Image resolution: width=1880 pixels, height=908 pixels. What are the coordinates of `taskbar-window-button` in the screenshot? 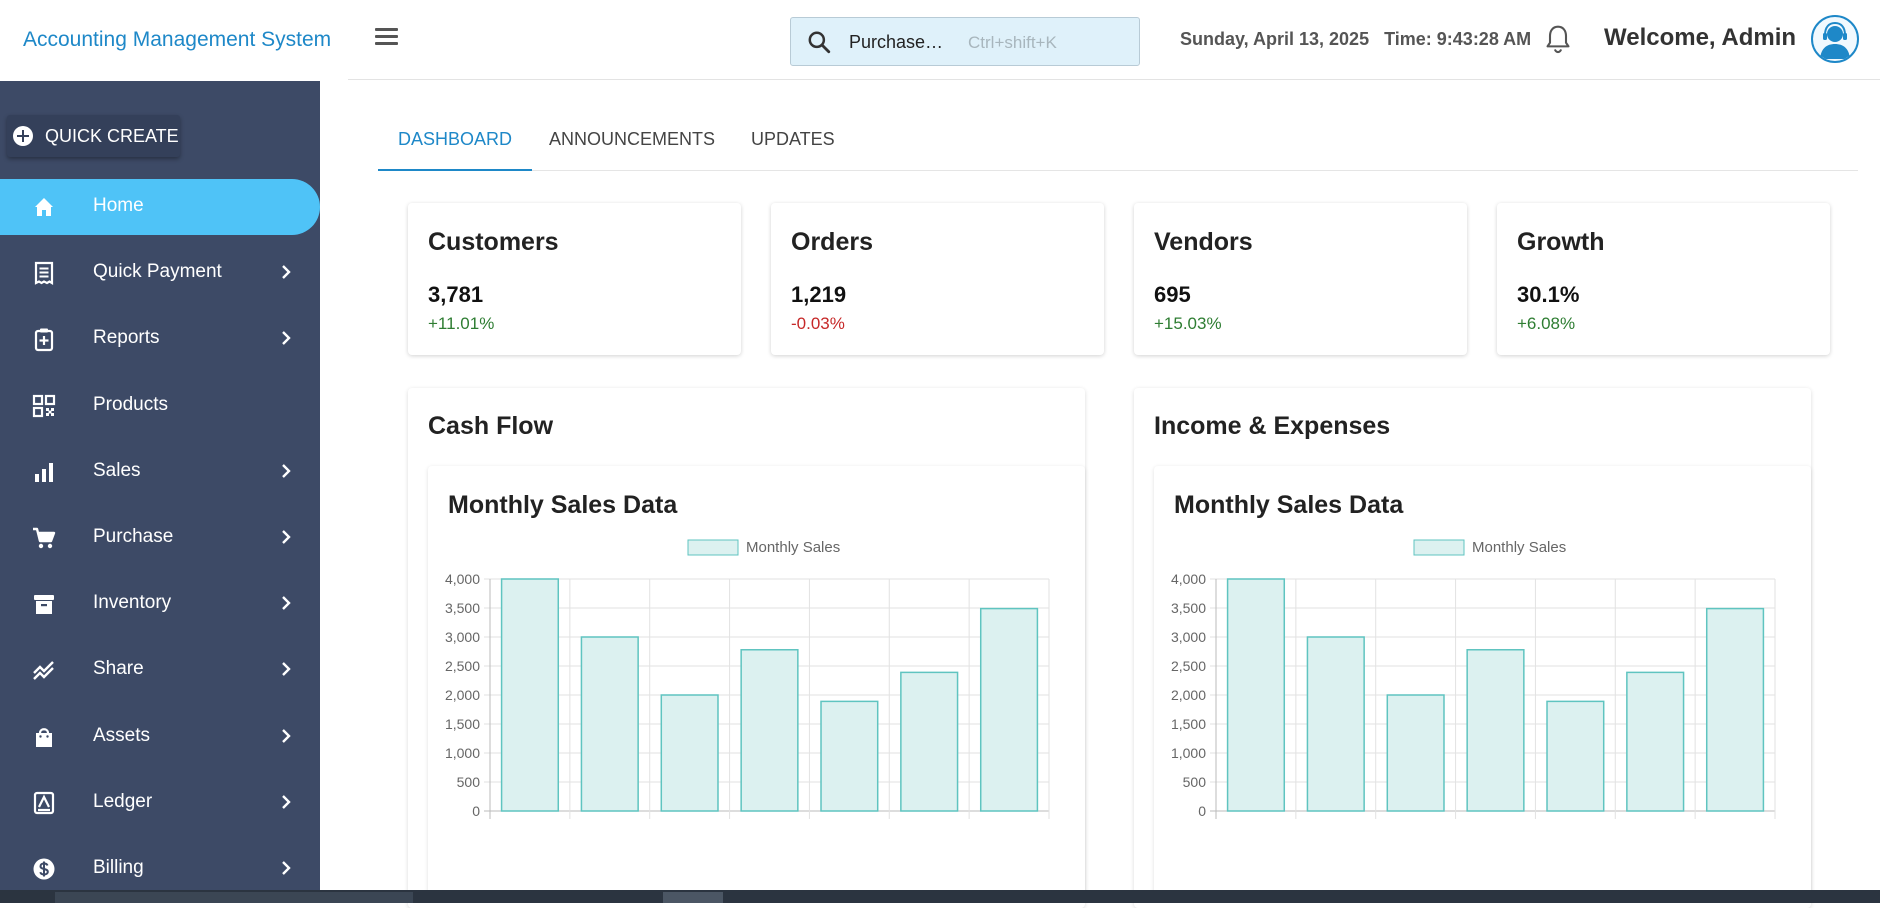 It's located at (234, 897).